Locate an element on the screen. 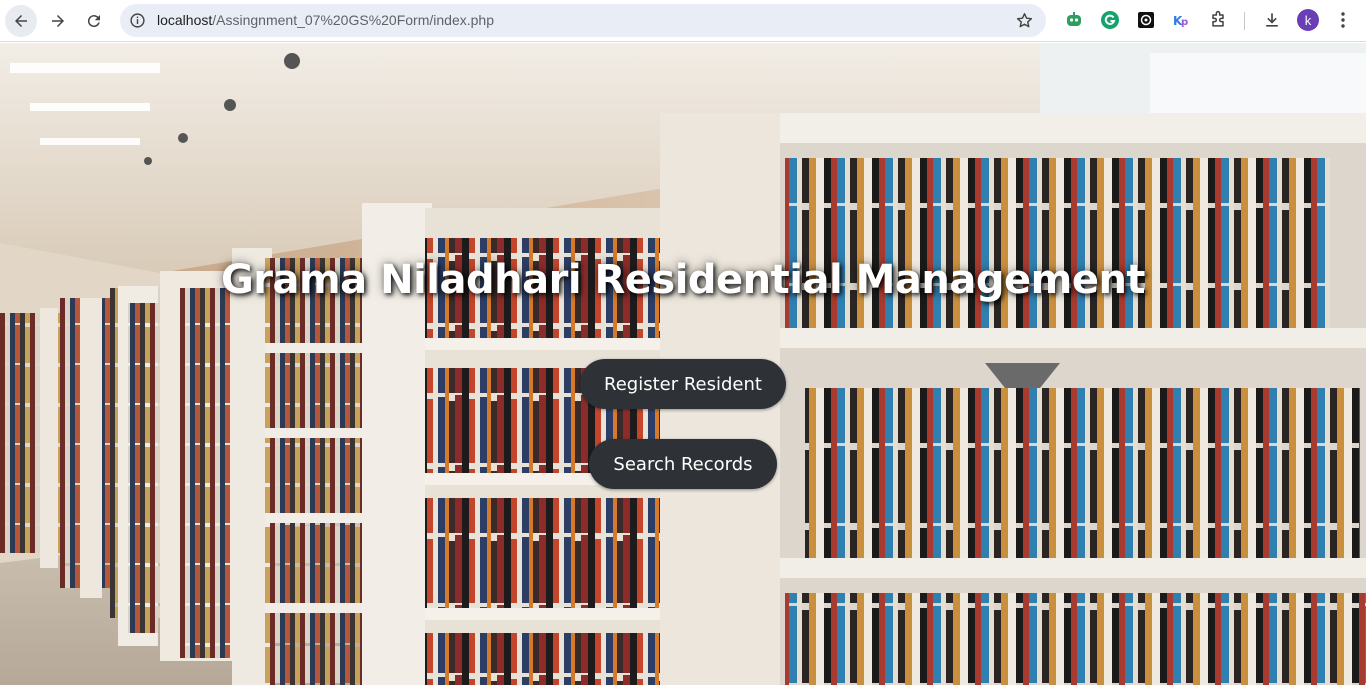 The height and width of the screenshot is (685, 1366). reload-button is located at coordinates (94, 21).